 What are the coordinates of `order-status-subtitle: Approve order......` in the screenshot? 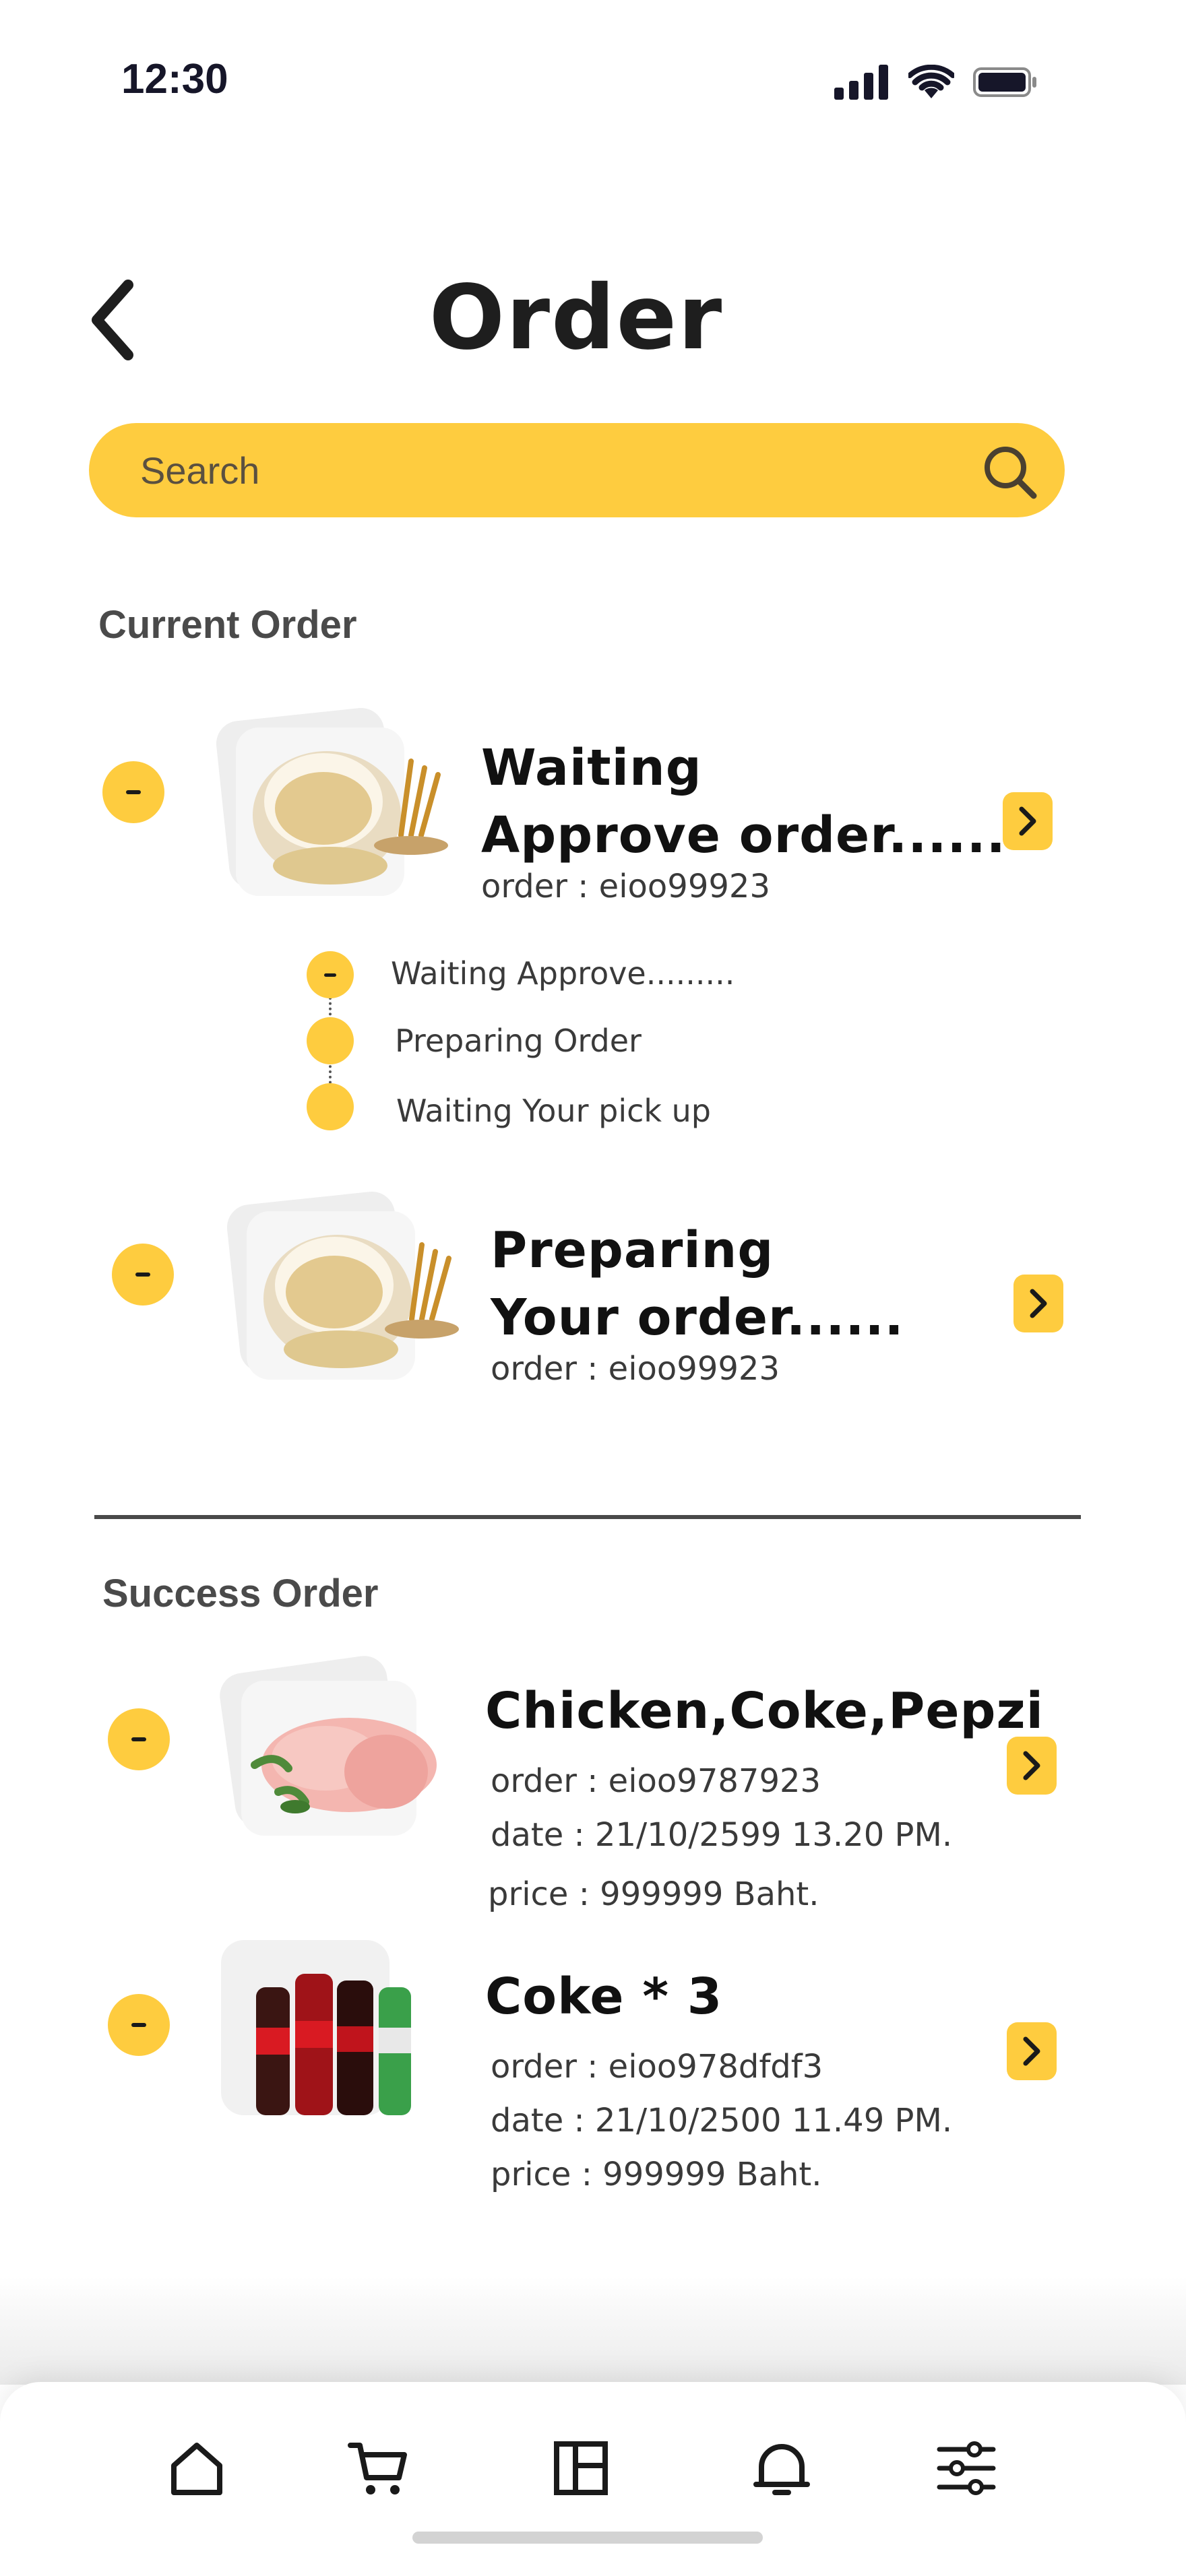 It's located at (743, 835).